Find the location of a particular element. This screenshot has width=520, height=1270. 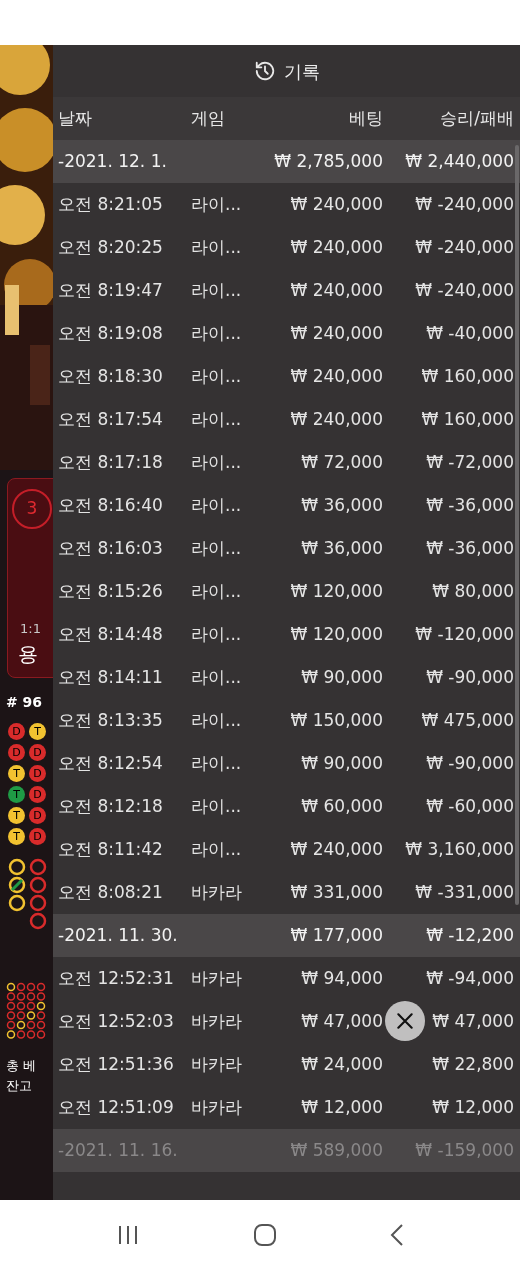

close-button is located at coordinates (405, 1021).